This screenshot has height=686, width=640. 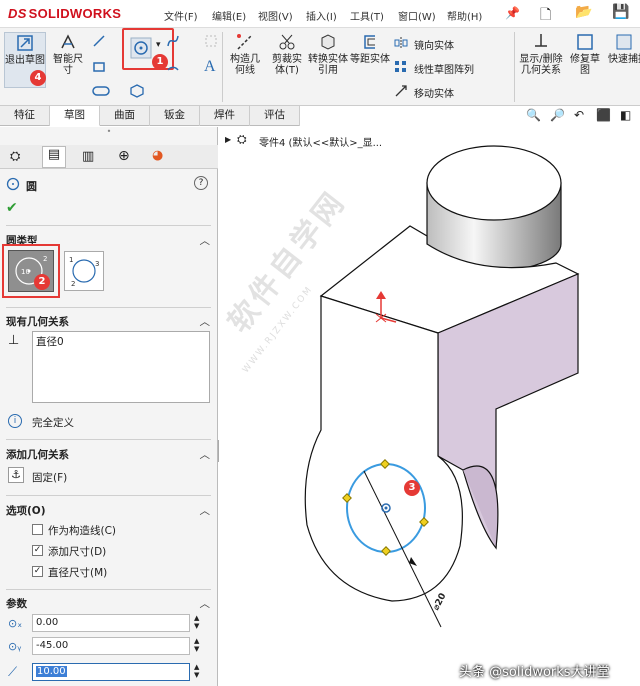 I want to click on linear-pattern-button: 线性草图阵列, so click(x=444, y=68).